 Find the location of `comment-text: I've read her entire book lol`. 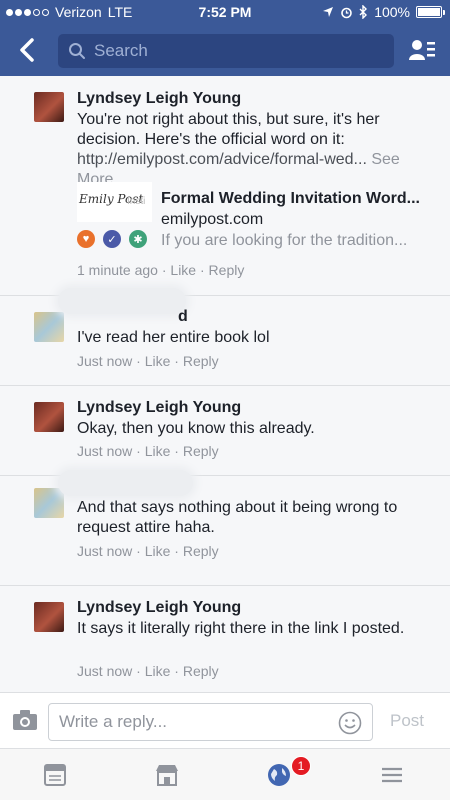

comment-text: I've read her entire book lol is located at coordinates (173, 337).